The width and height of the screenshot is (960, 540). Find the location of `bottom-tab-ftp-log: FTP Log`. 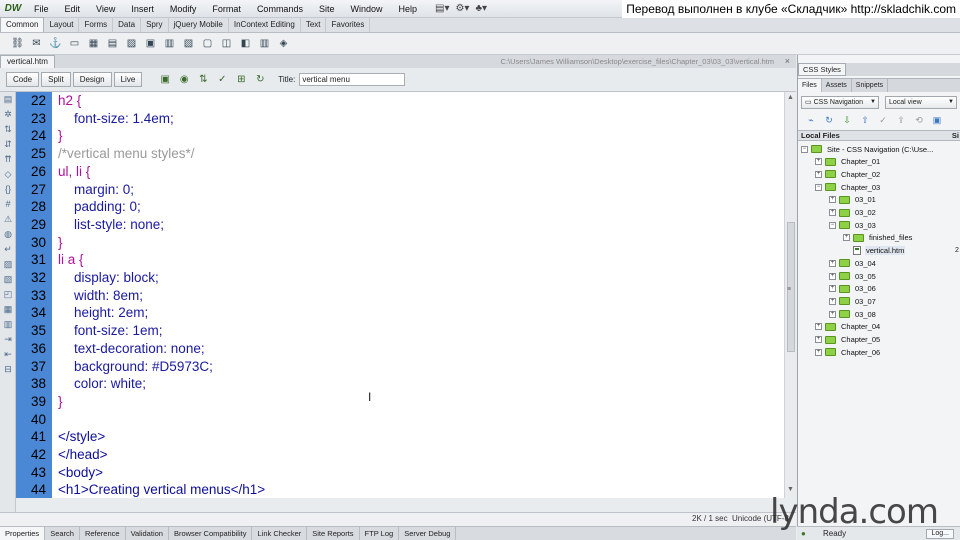

bottom-tab-ftp-log: FTP Log is located at coordinates (380, 533).